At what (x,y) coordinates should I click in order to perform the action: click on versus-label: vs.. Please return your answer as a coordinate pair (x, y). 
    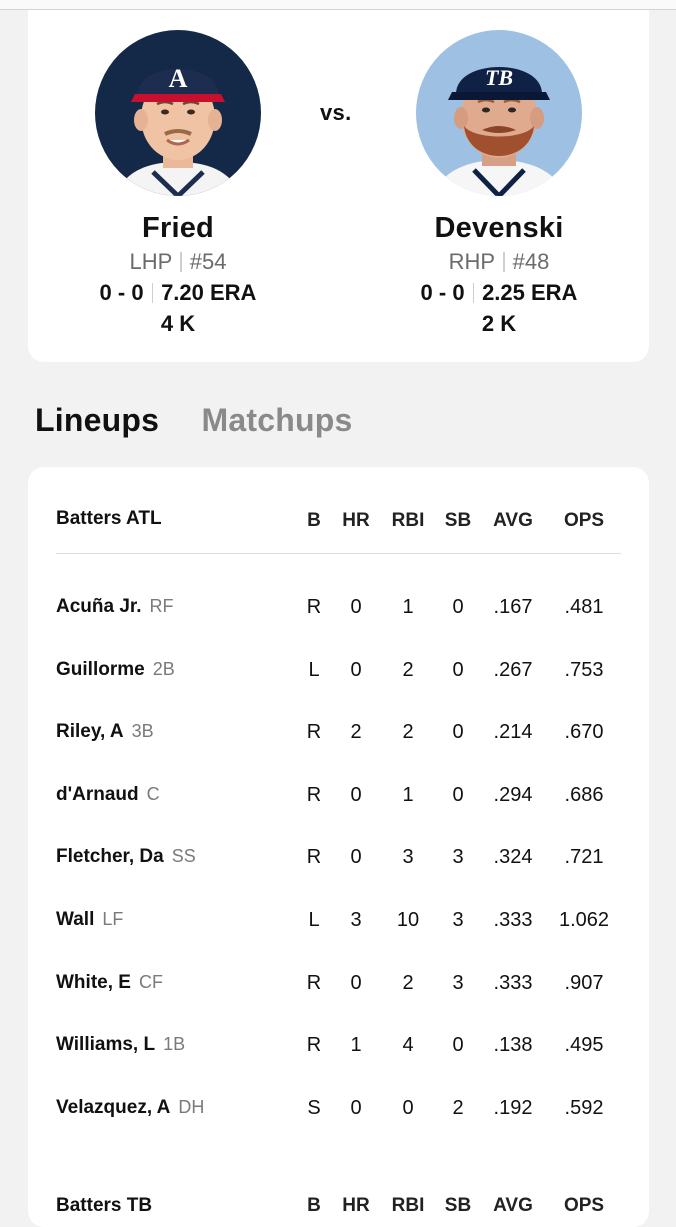
    Looking at the image, I should click on (336, 112).